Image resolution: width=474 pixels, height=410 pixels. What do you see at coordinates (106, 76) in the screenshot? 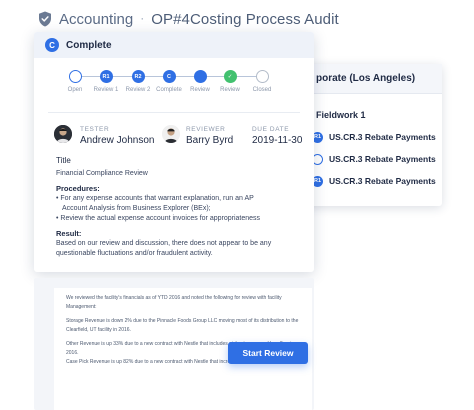
I see `step-circle: R1` at bounding box center [106, 76].